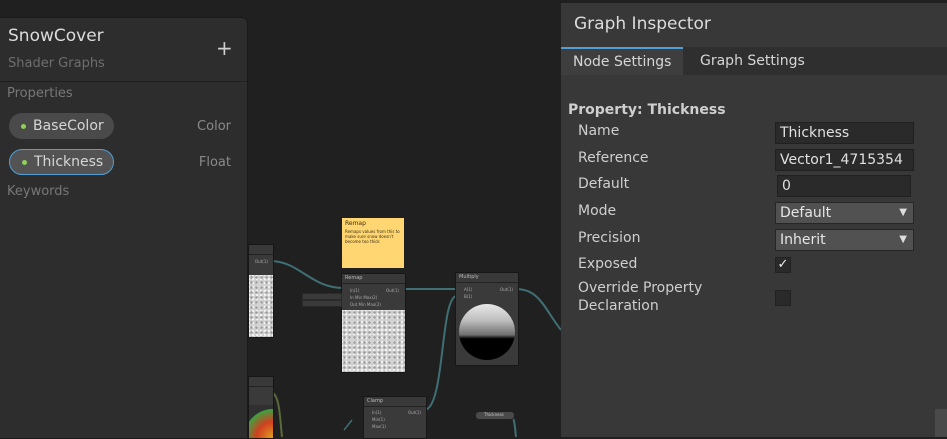  I want to click on color-wheel-preview, so click(261, 421).